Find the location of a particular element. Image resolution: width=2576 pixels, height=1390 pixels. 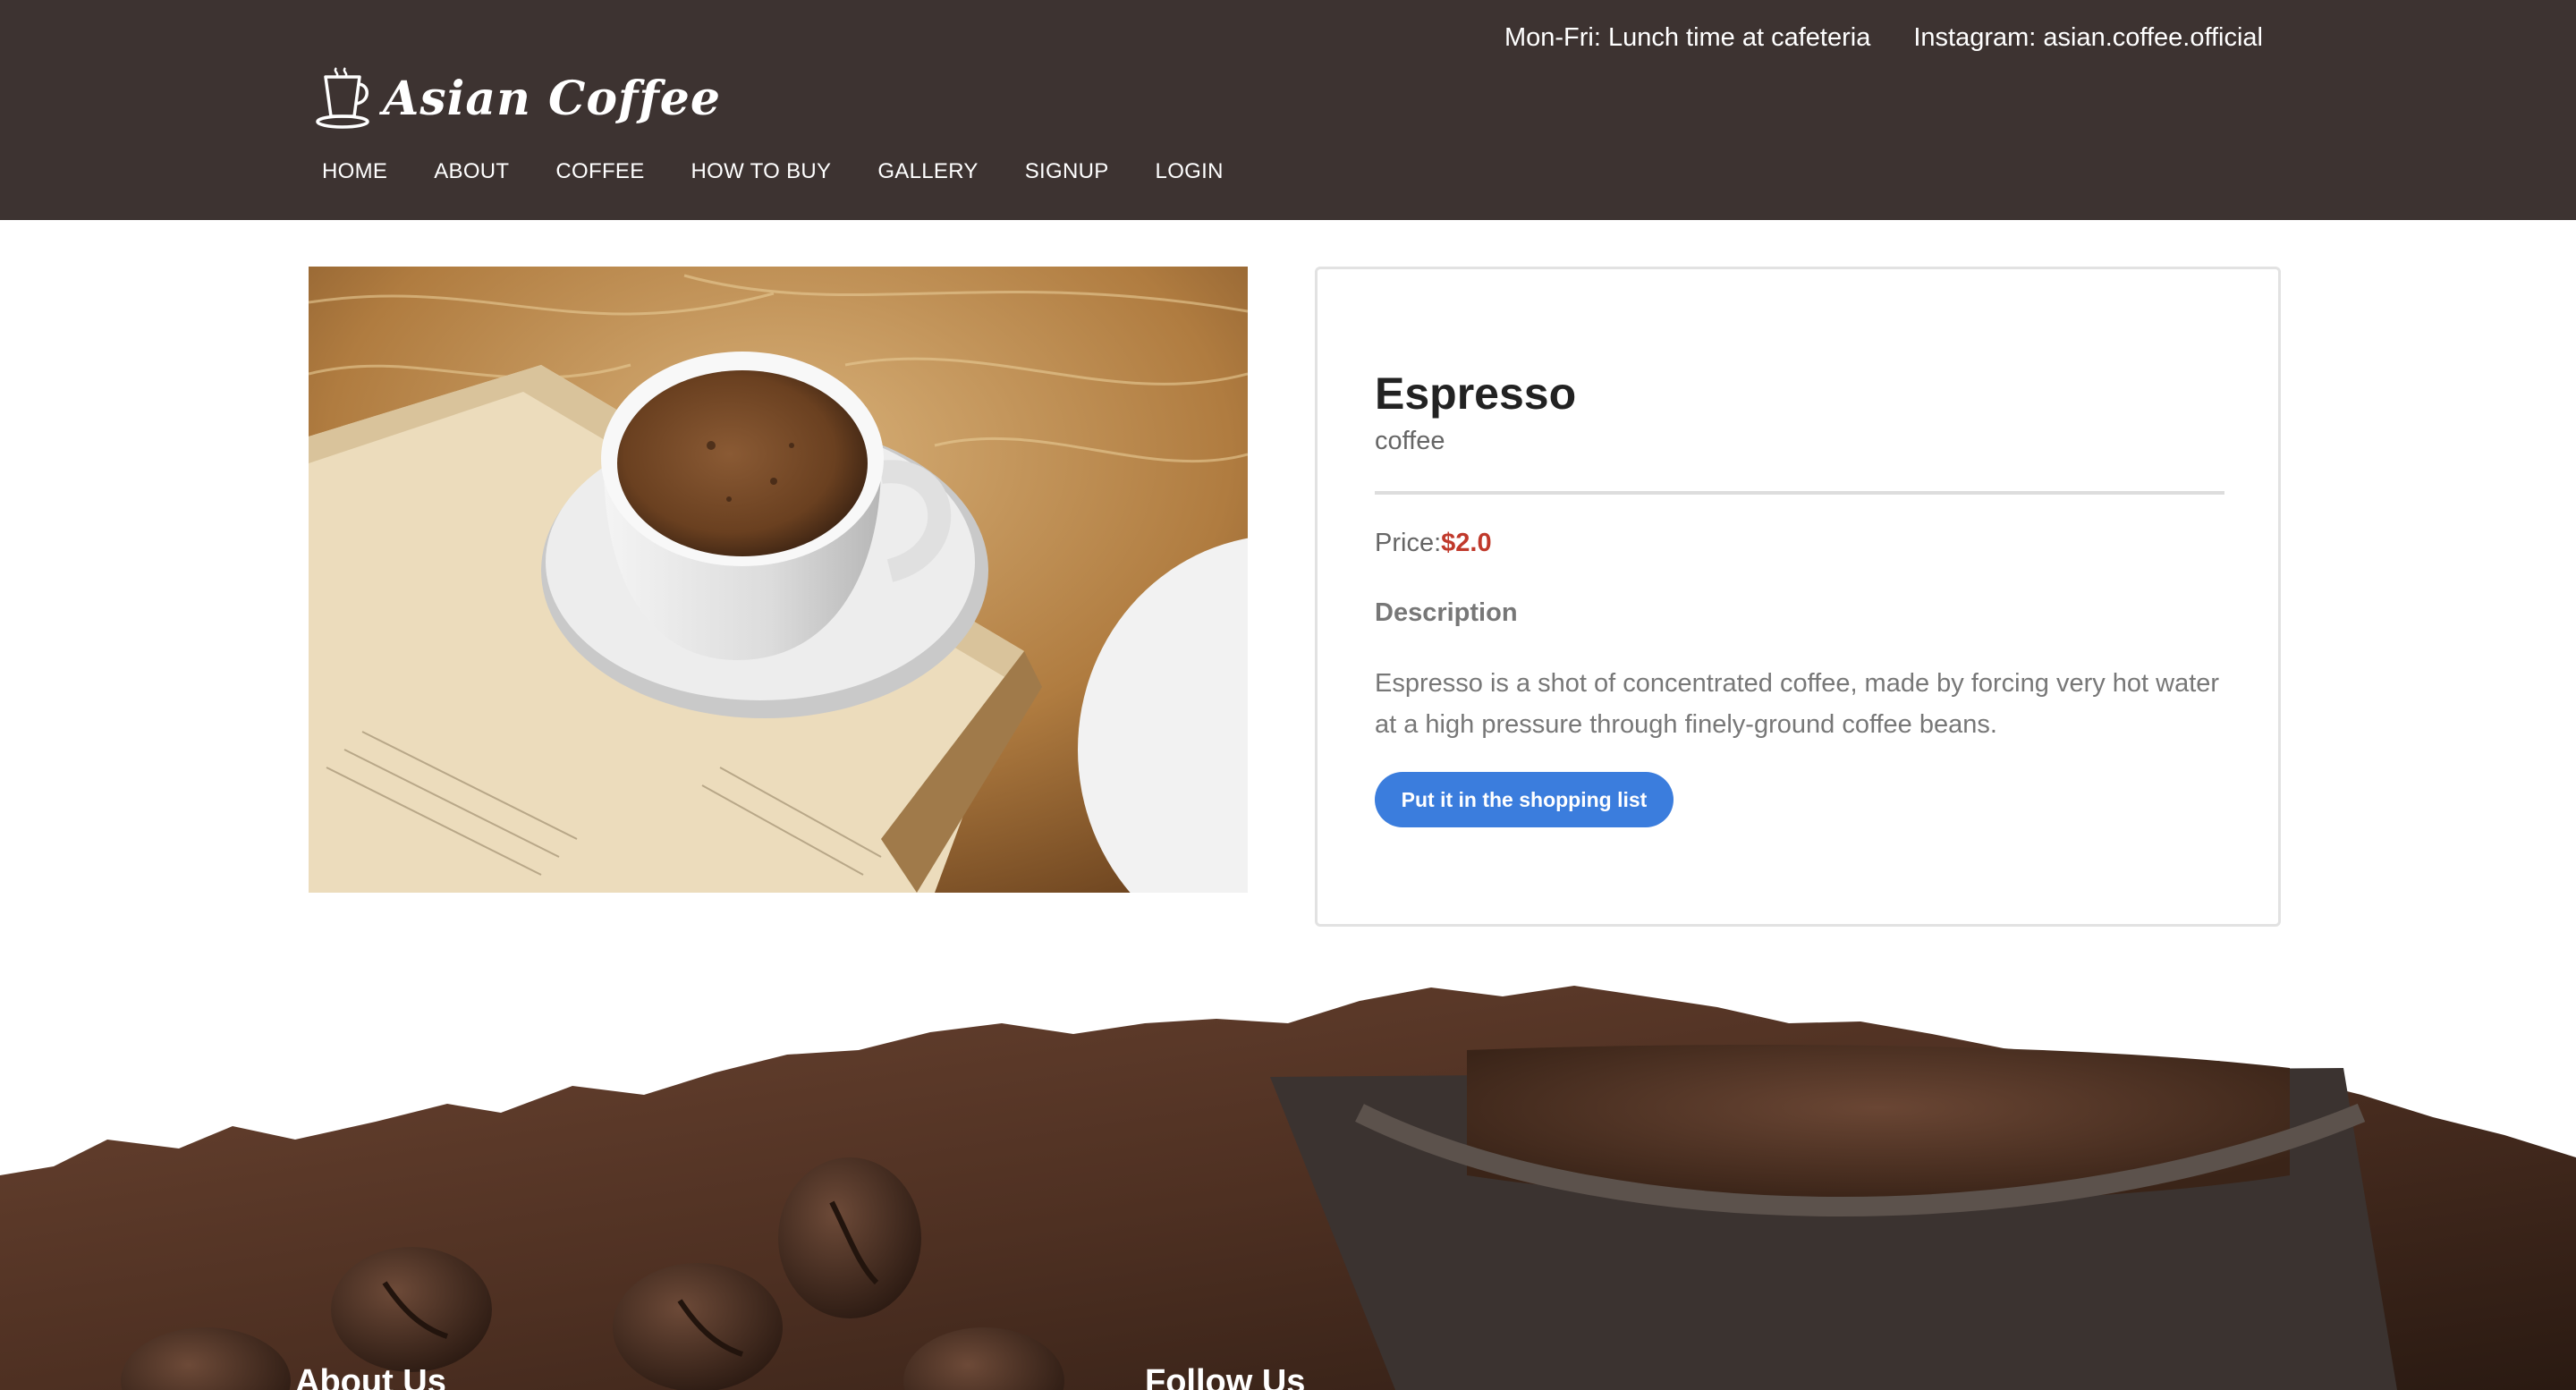

footer-about-heading: About Us is located at coordinates (370, 1376).